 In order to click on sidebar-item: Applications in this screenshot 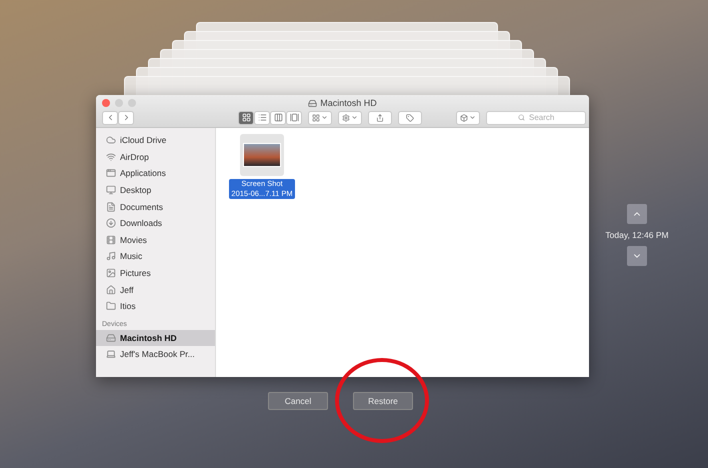, I will do `click(155, 173)`.